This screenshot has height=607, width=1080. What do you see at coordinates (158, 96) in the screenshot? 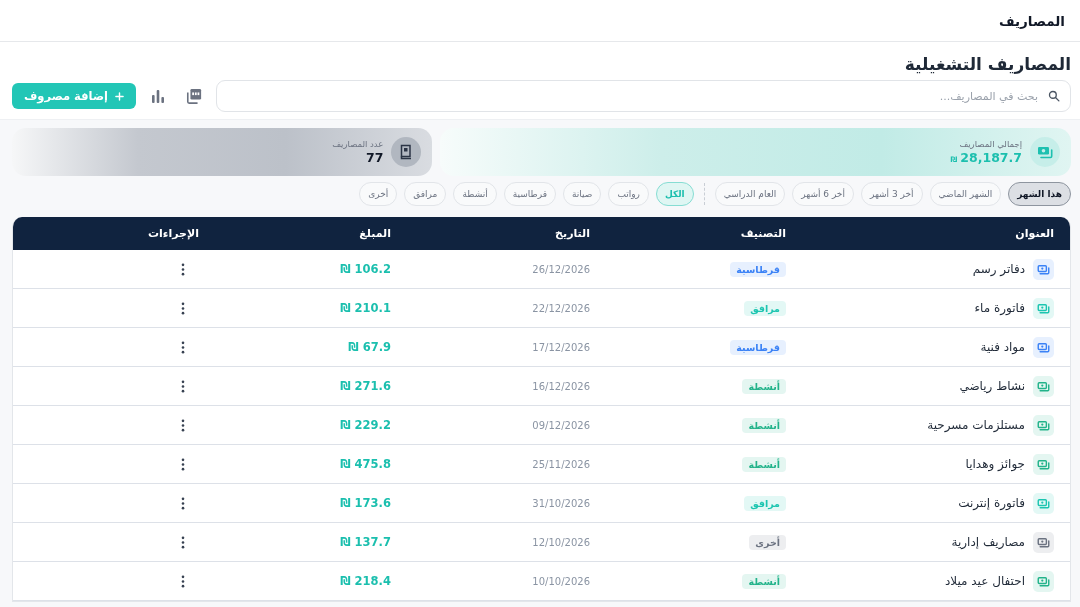
I see `bar-chart-icon` at bounding box center [158, 96].